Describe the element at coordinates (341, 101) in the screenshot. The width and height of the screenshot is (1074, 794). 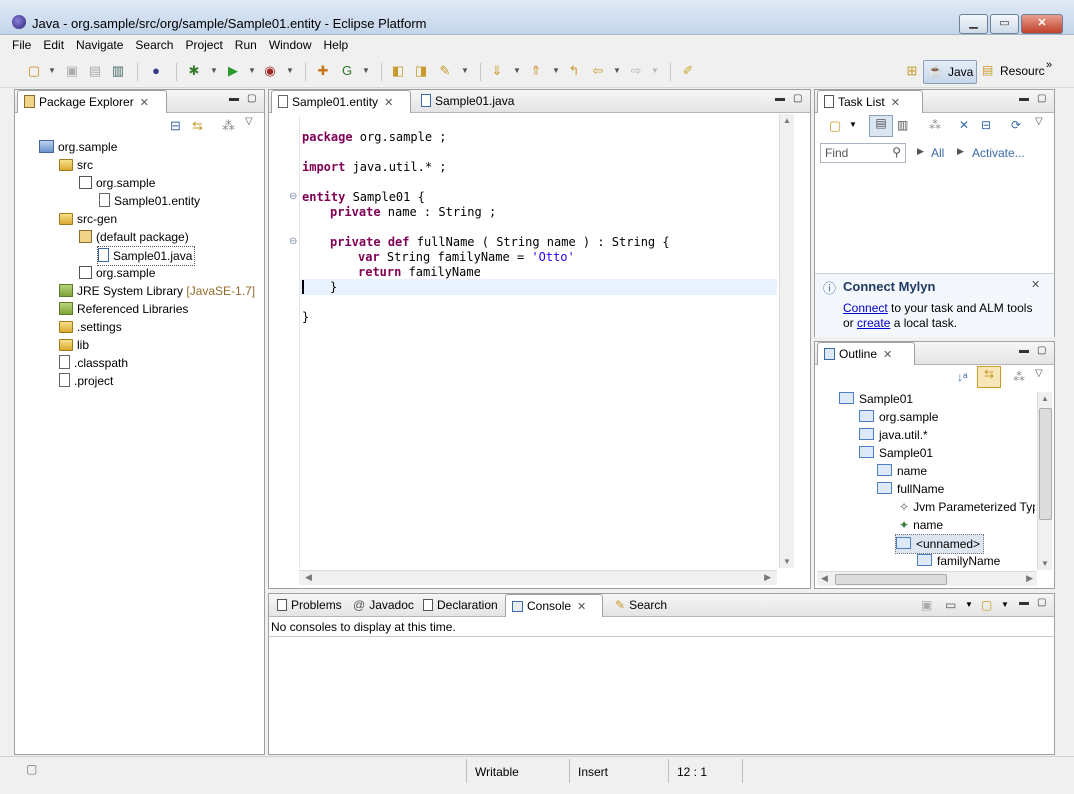
I see `tab-sample01-entity: Sample01.entity ✕` at that location.